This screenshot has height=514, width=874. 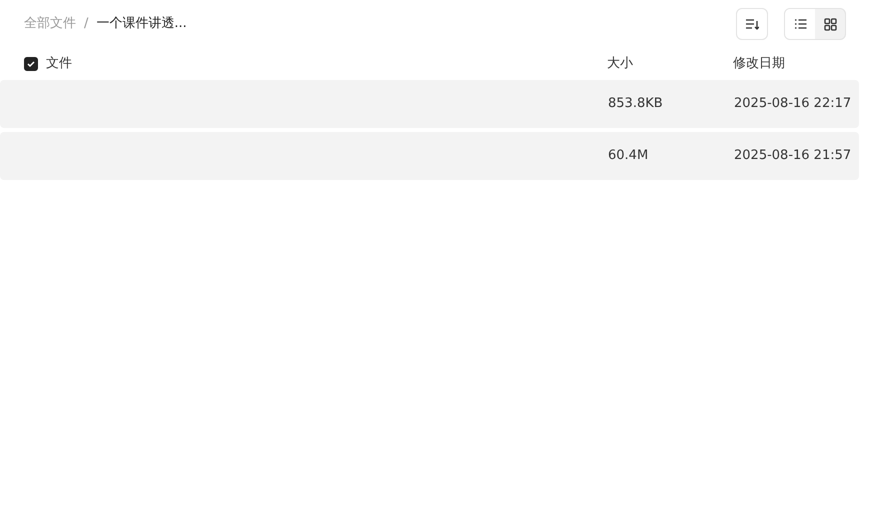 I want to click on modified-date: 2025-08-16 21:57, so click(x=793, y=156).